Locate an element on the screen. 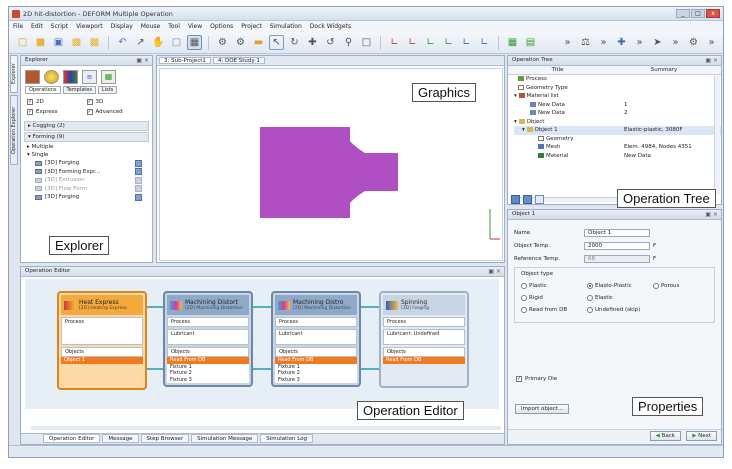 The height and width of the screenshot is (469, 732). close-button: x is located at coordinates (713, 13).